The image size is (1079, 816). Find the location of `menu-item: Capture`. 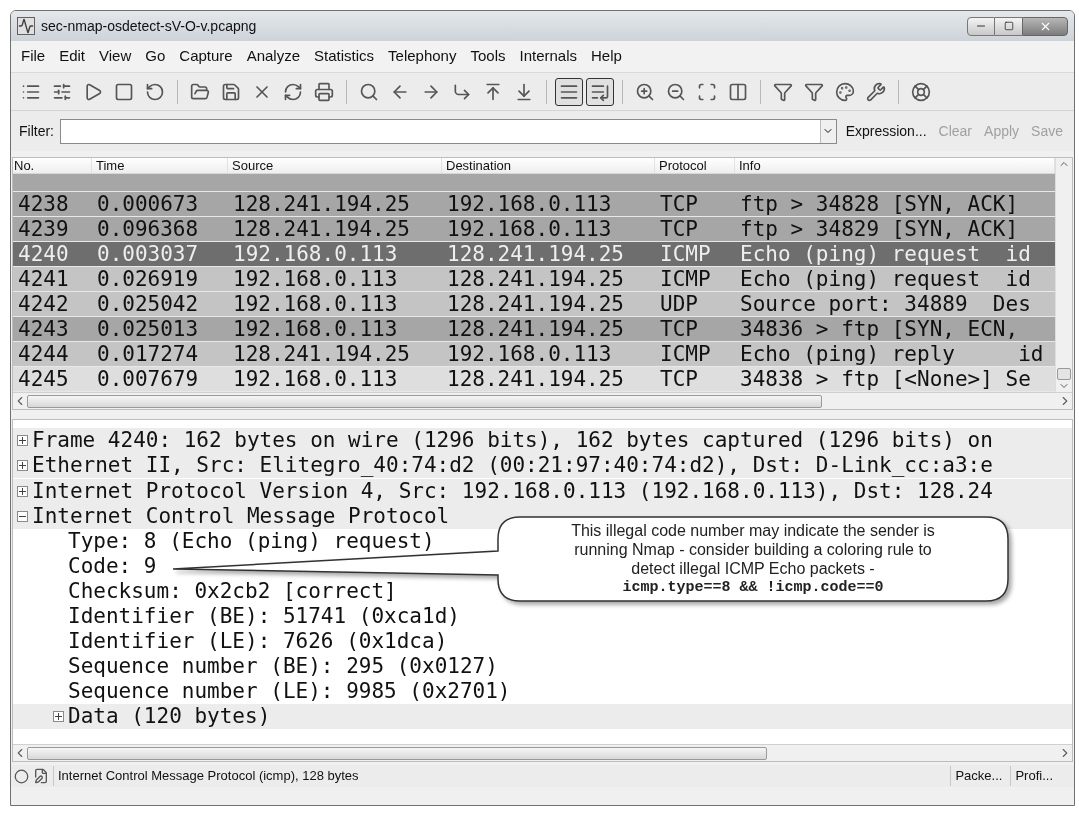

menu-item: Capture is located at coordinates (206, 56).